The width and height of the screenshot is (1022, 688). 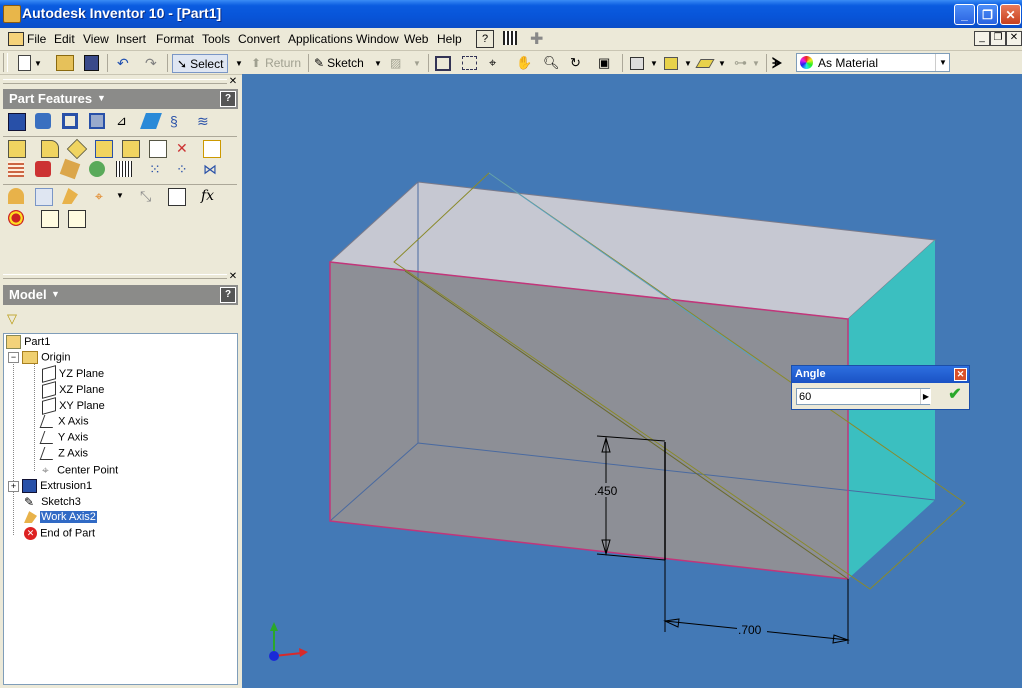 I want to click on revolve-icon, so click(x=43, y=121).